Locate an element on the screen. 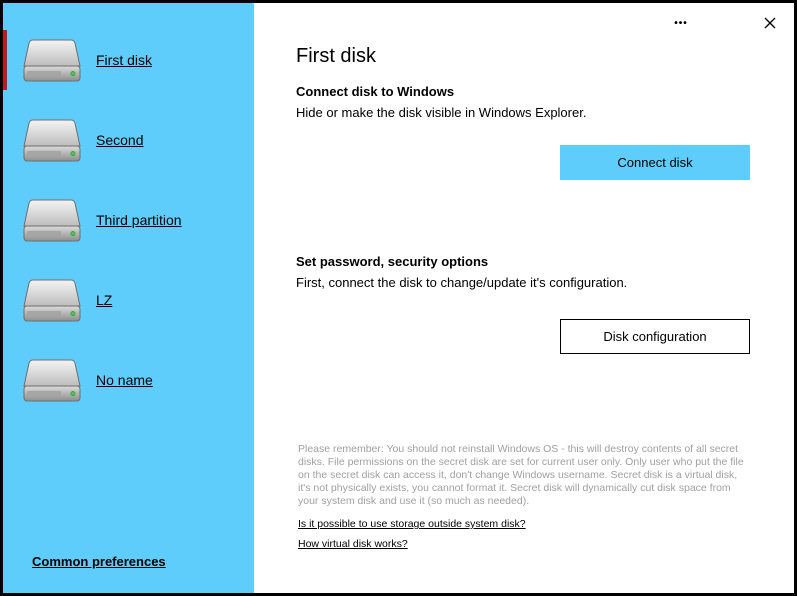 The width and height of the screenshot is (797, 596). disk-item: No name is located at coordinates (128, 380).